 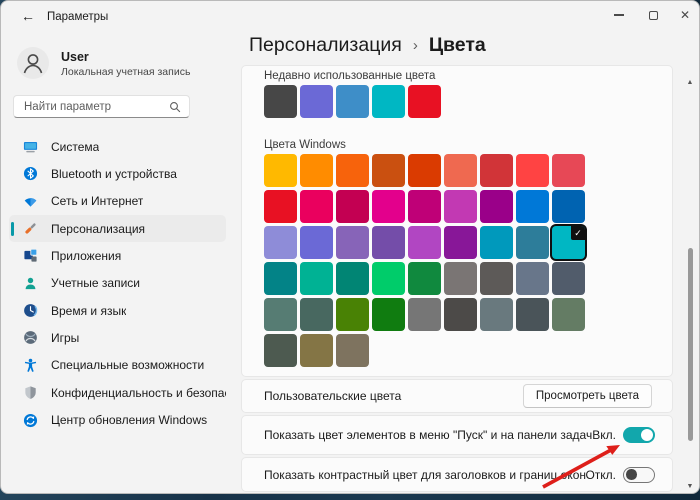 I want to click on windows-update-icon, so click(x=31, y=420).